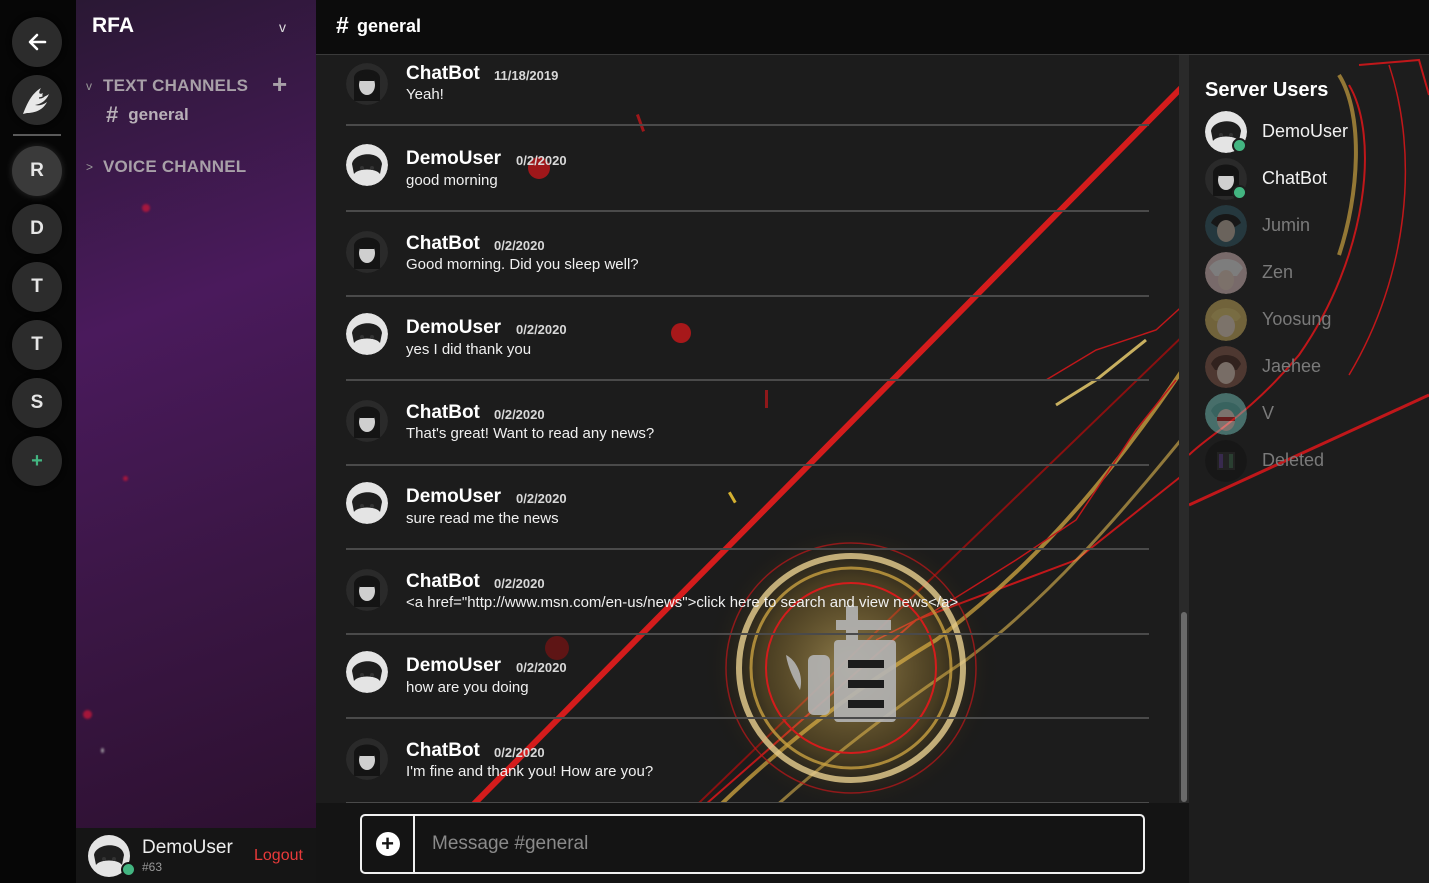  I want to click on category-label: TEXT CHANNELS, so click(176, 85).